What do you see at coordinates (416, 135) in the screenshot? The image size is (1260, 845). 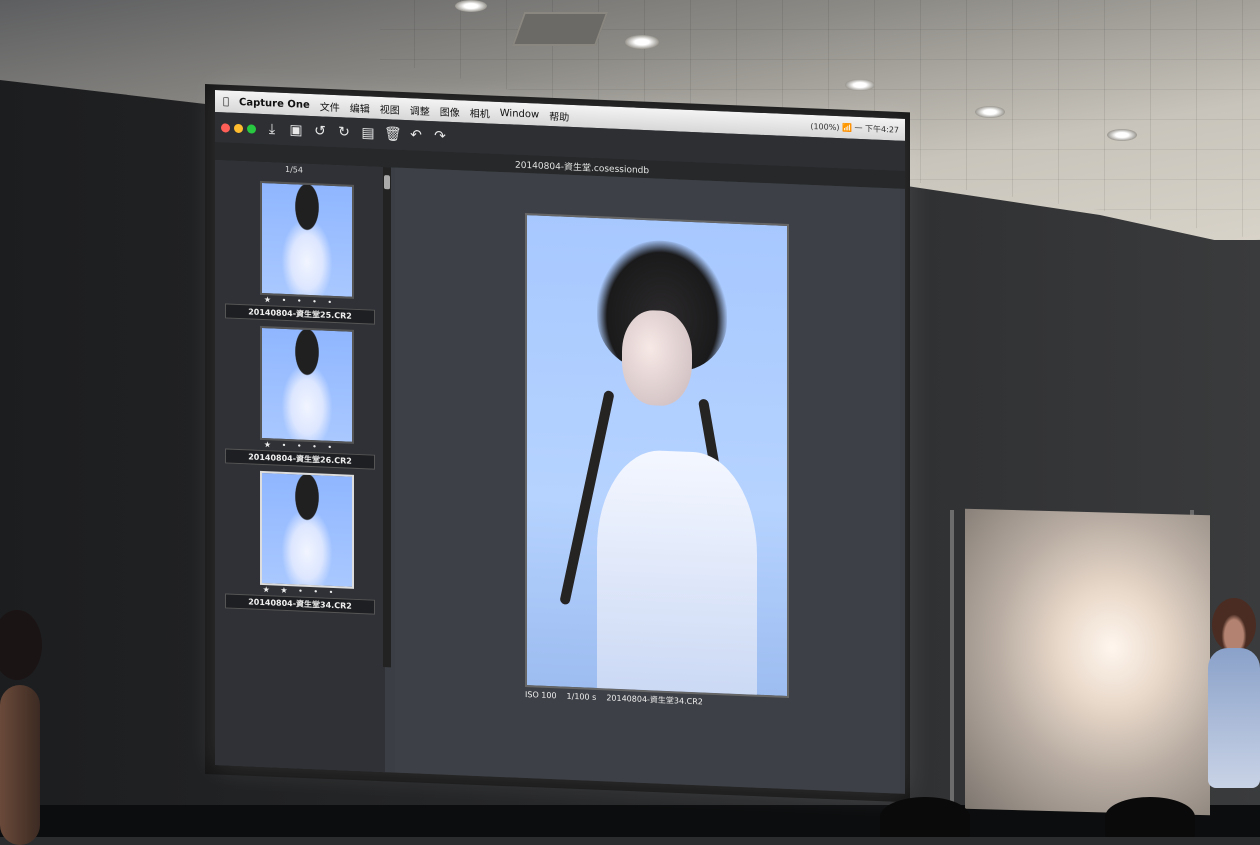 I see `undo-icon: ↶` at bounding box center [416, 135].